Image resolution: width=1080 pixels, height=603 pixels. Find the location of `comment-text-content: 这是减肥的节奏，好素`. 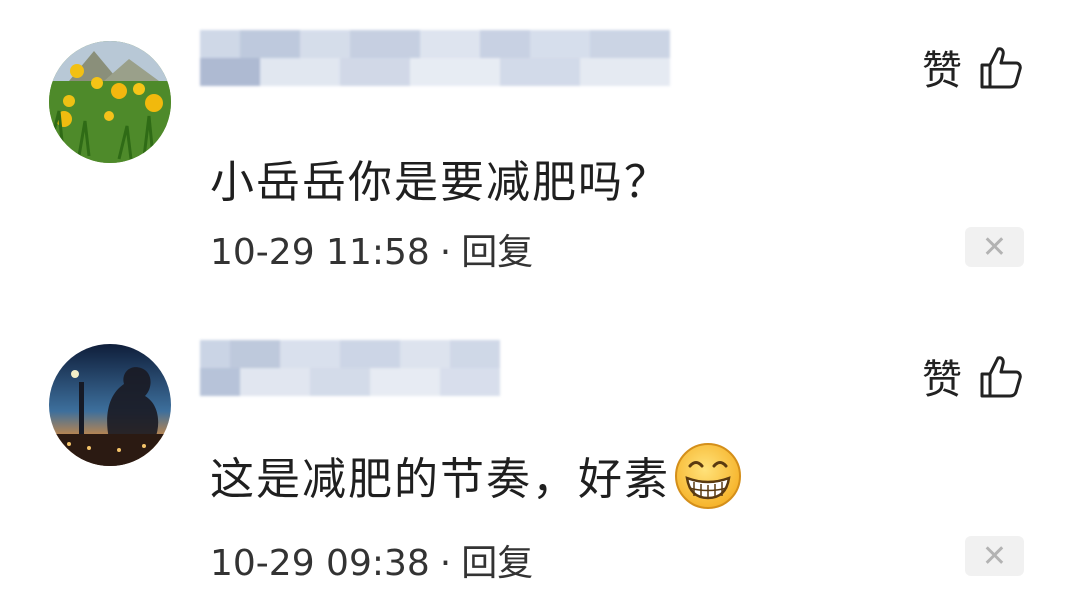

comment-text-content: 这是减肥的节奏，好素 is located at coordinates (440, 479).